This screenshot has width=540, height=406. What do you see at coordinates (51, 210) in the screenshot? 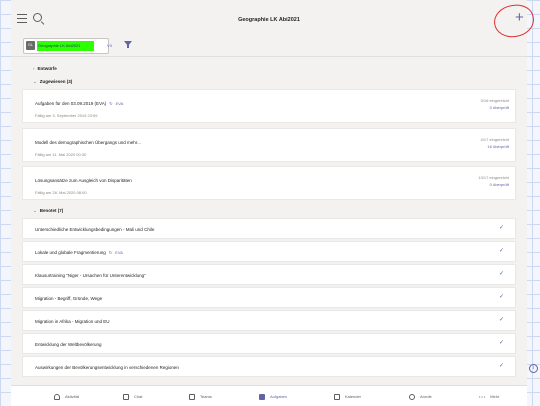
I see `section-graded-label: Benotet (7)` at bounding box center [51, 210].